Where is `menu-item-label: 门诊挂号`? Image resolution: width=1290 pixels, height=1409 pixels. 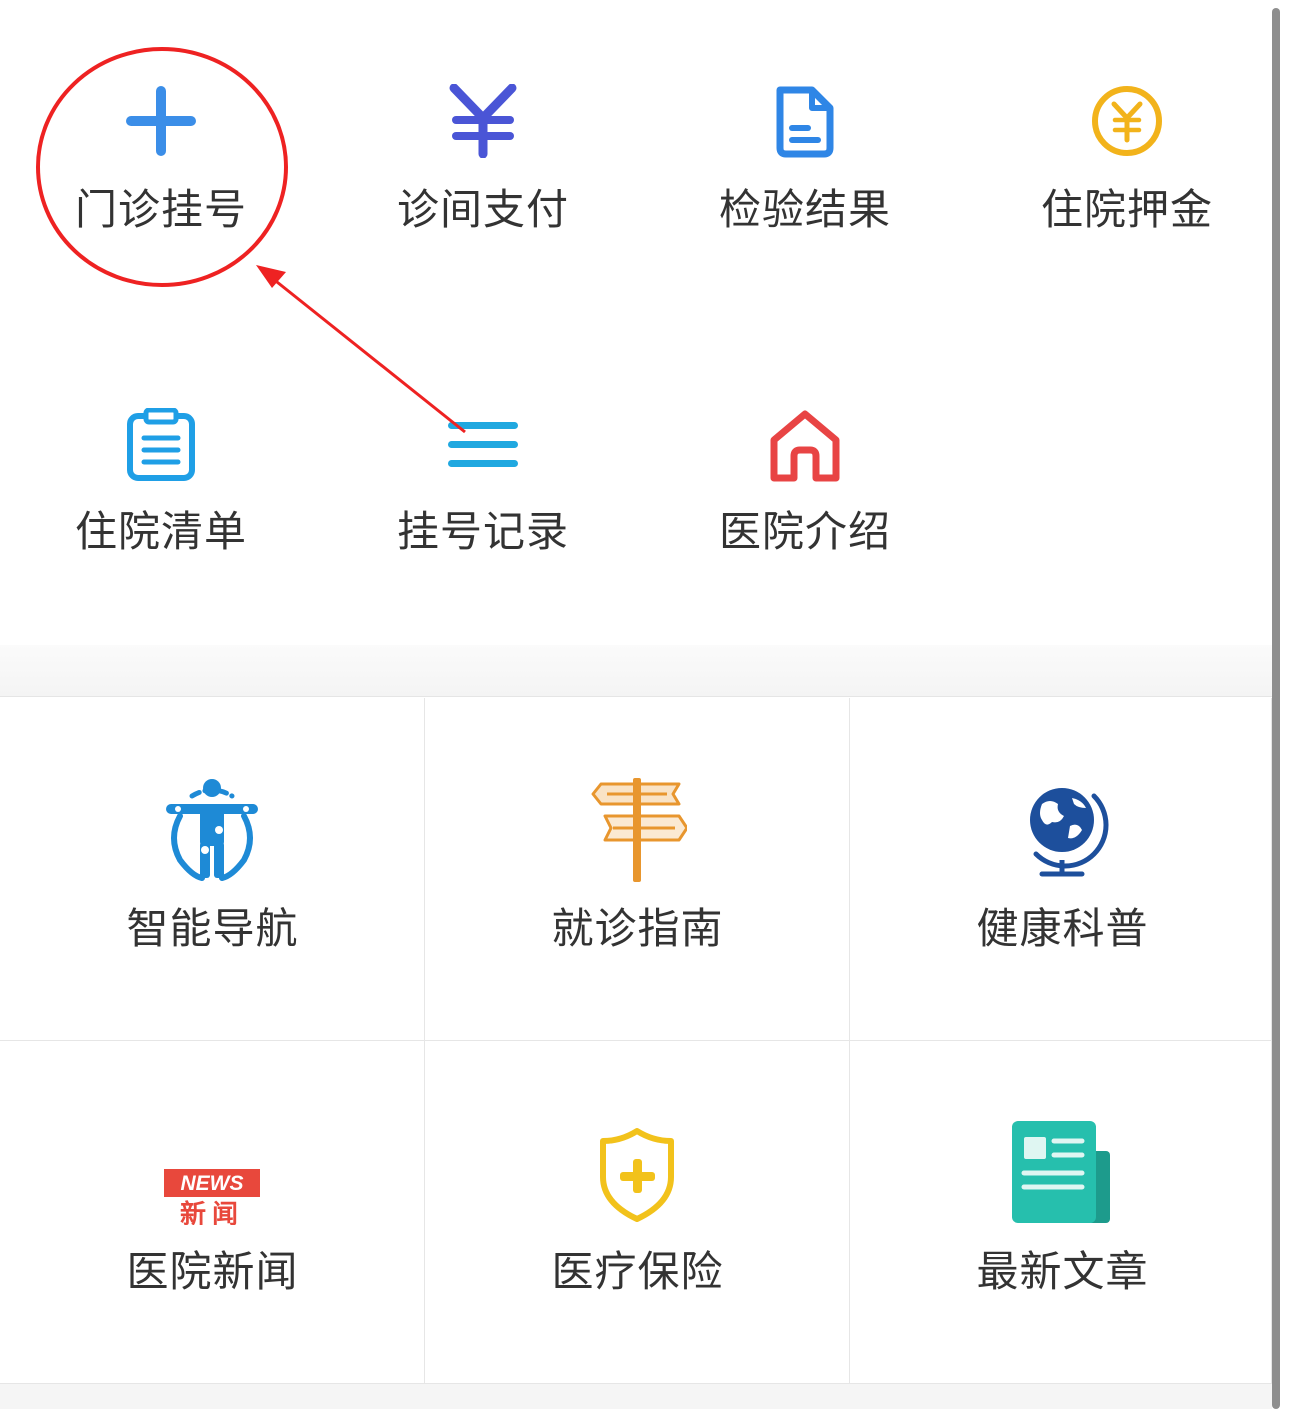 menu-item-label: 门诊挂号 is located at coordinates (160, 209).